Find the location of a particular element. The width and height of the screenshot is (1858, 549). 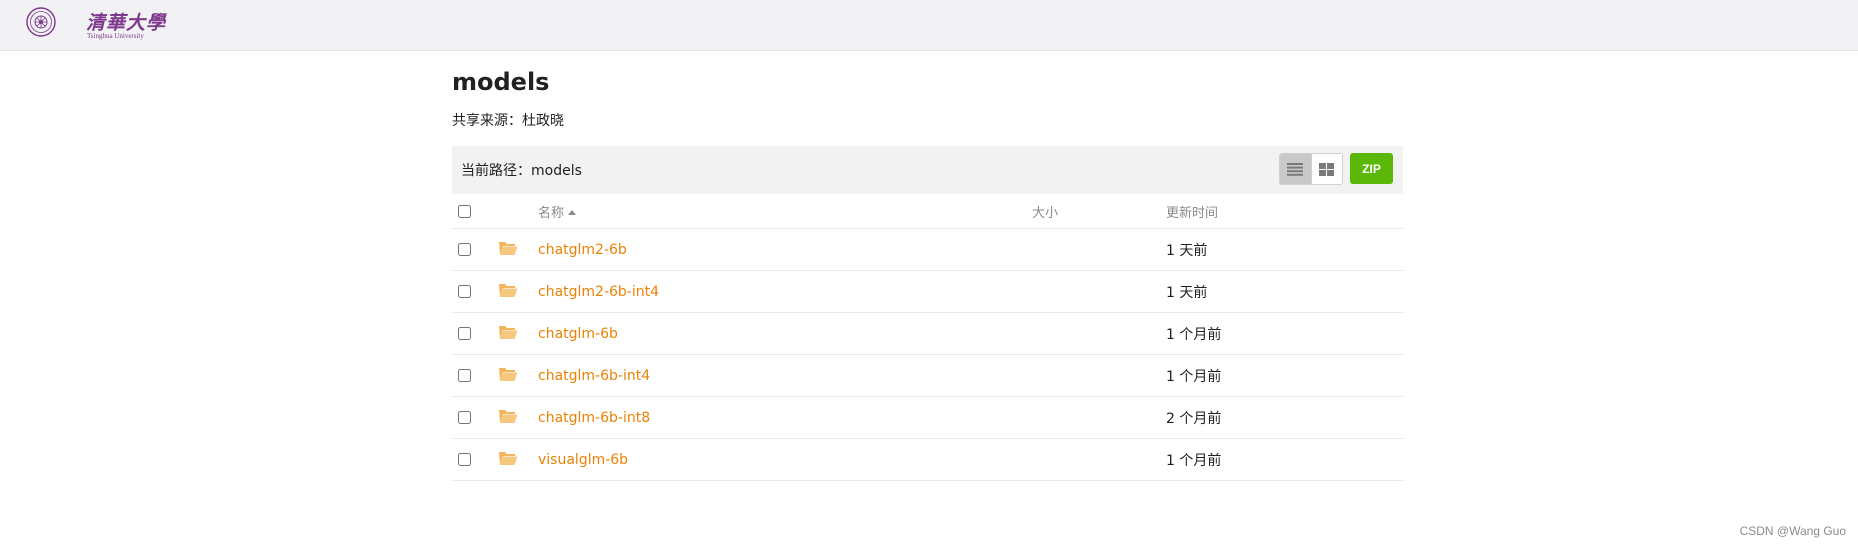

path-bar: 当前路径：models ZIP is located at coordinates (927, 170).